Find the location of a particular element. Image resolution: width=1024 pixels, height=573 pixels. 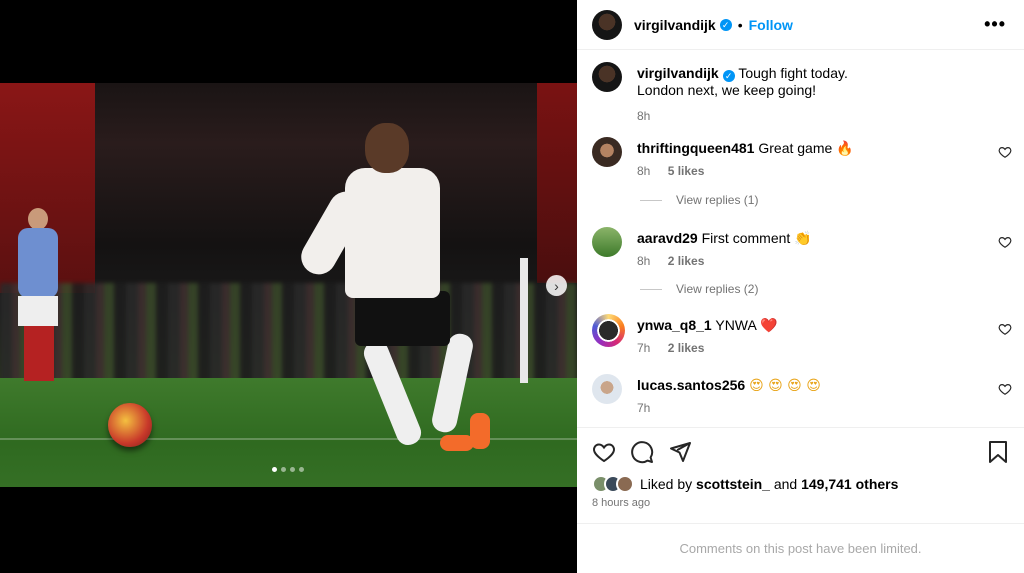

comment-body: lucas.santos256 😍 😍 😍 😍 7h is located at coordinates (807, 397).